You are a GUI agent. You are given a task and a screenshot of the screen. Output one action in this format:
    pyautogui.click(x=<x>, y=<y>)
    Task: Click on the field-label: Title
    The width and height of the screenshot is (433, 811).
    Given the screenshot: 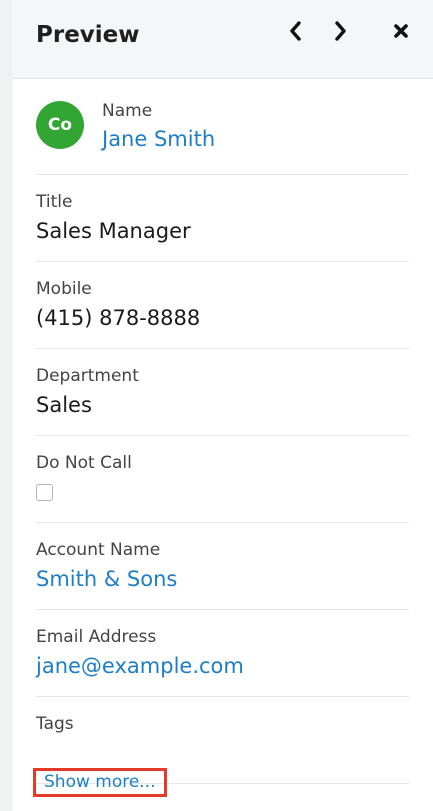 What is the action you would take?
    pyautogui.click(x=54, y=202)
    